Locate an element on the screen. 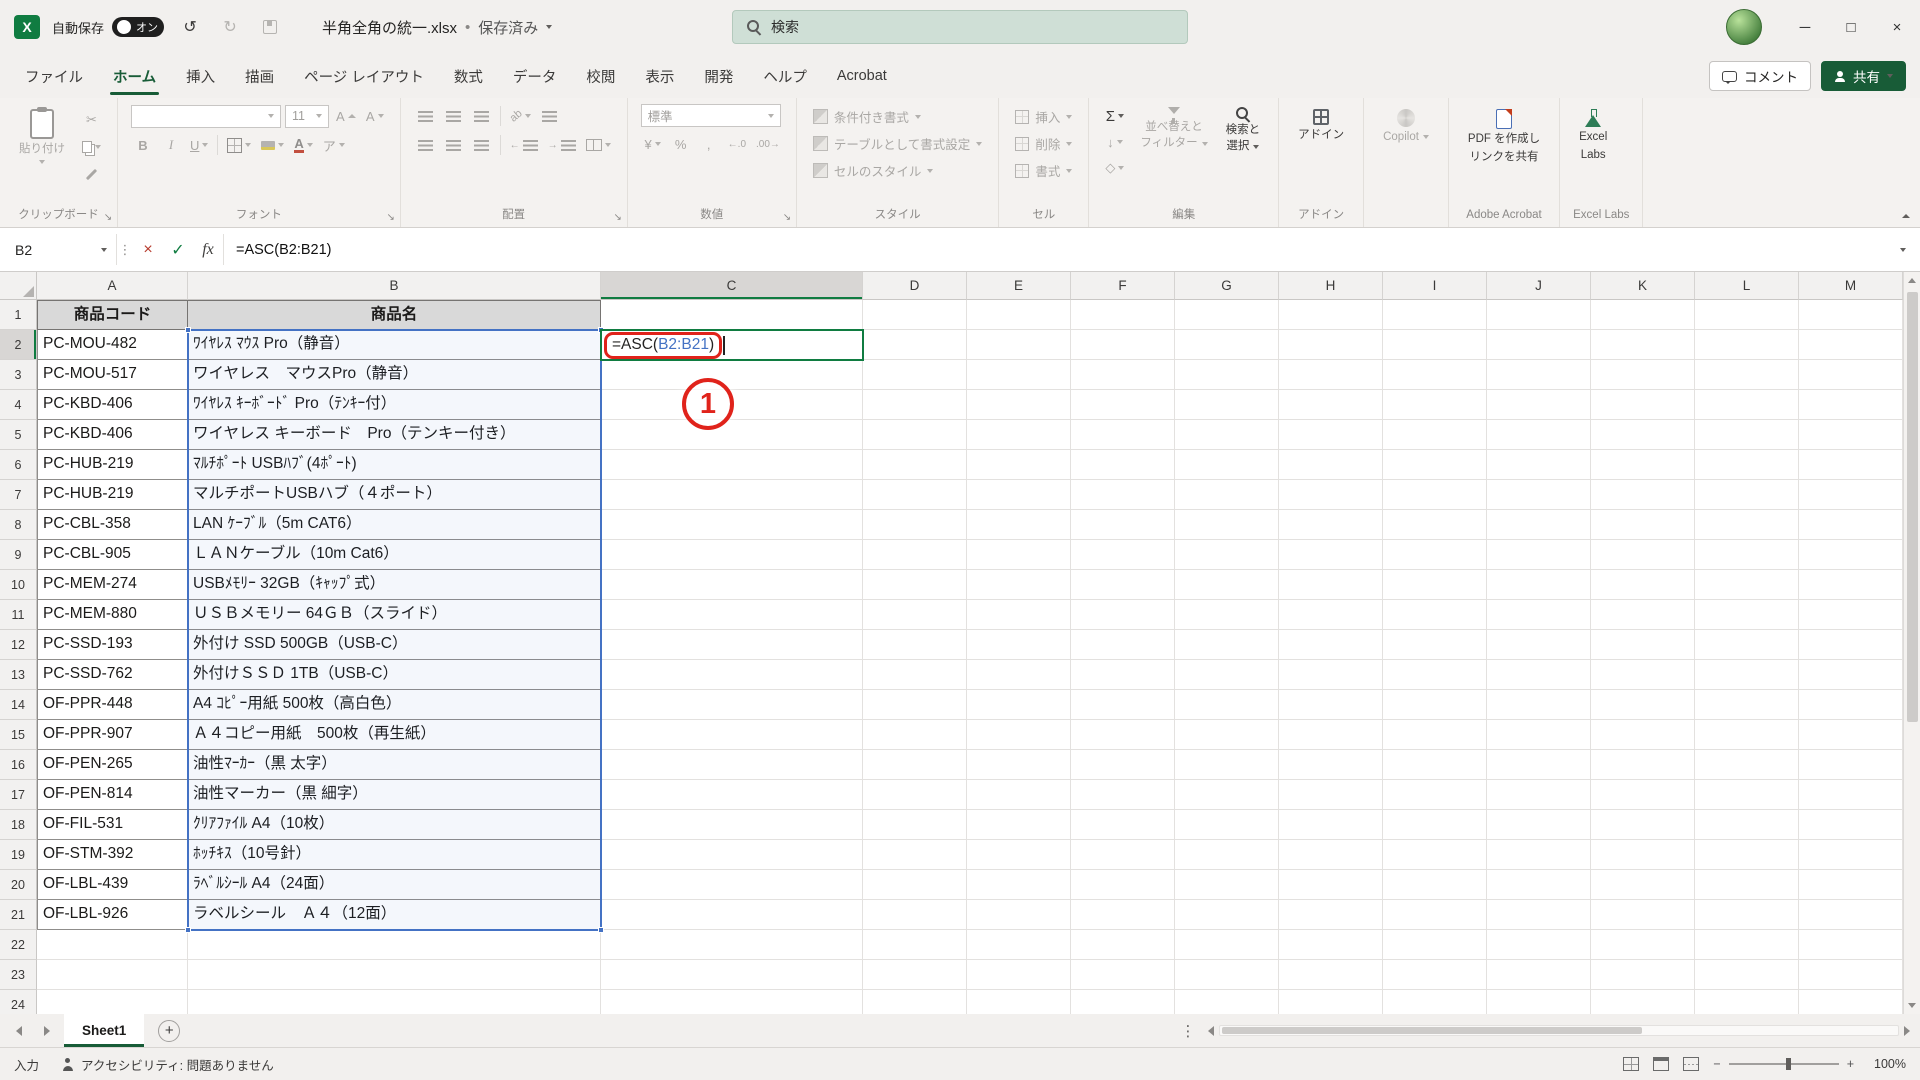 This screenshot has width=1920, height=1080. cell-J17 is located at coordinates (1539, 795).